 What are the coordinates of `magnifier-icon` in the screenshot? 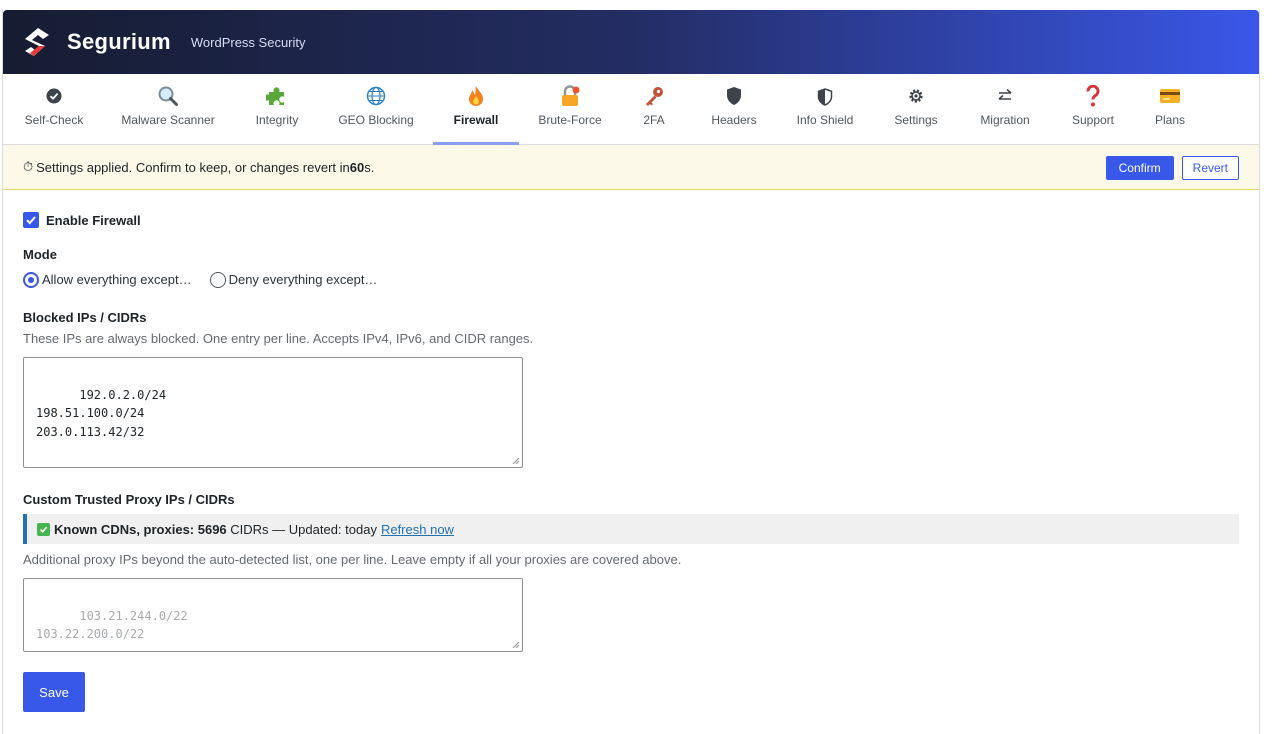 It's located at (168, 96).